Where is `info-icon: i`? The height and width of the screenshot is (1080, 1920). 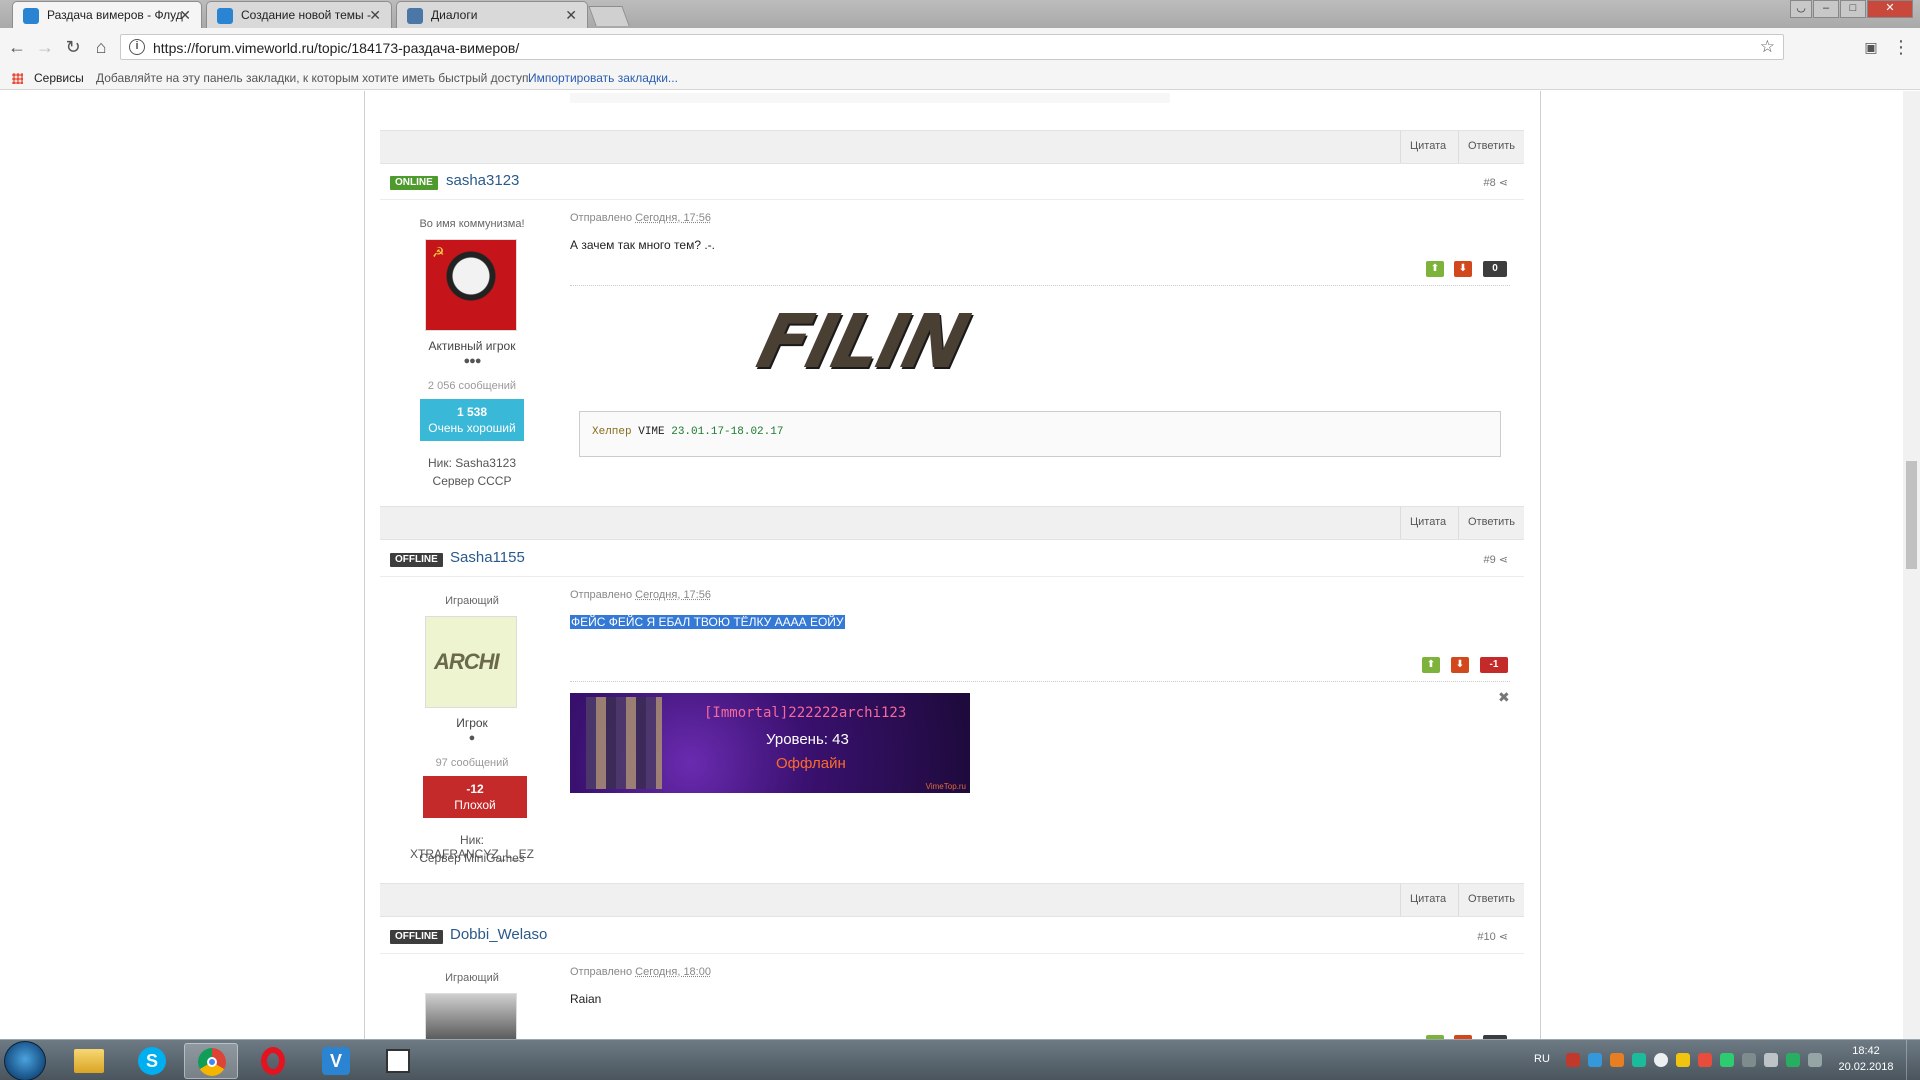
info-icon: i is located at coordinates (137, 47).